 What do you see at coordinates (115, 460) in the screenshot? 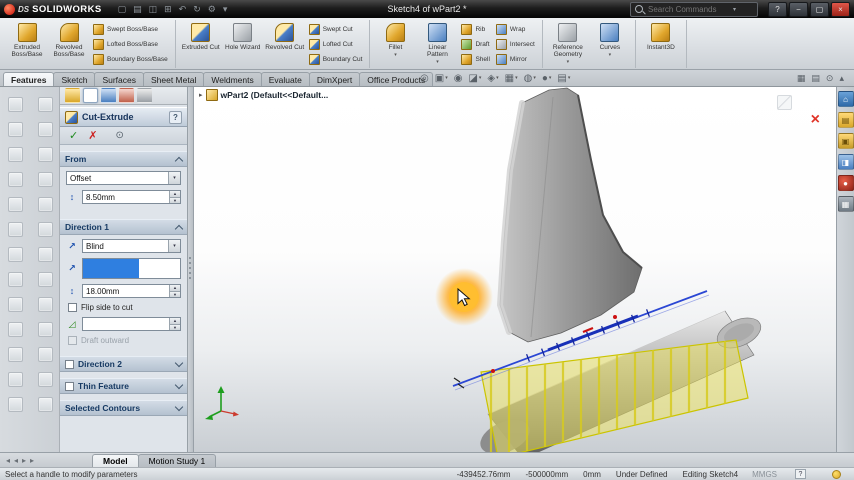
I see `model-tab: Model` at bounding box center [115, 460].